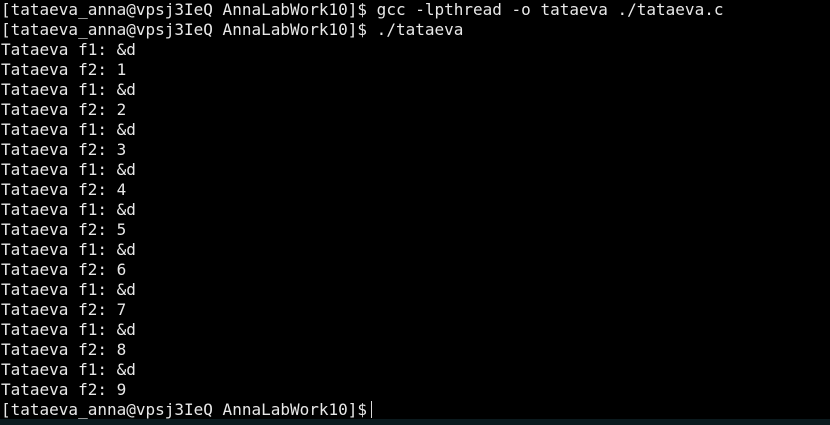 The width and height of the screenshot is (830, 425). I want to click on output-line: Tataeva f2: 4, so click(64, 189).